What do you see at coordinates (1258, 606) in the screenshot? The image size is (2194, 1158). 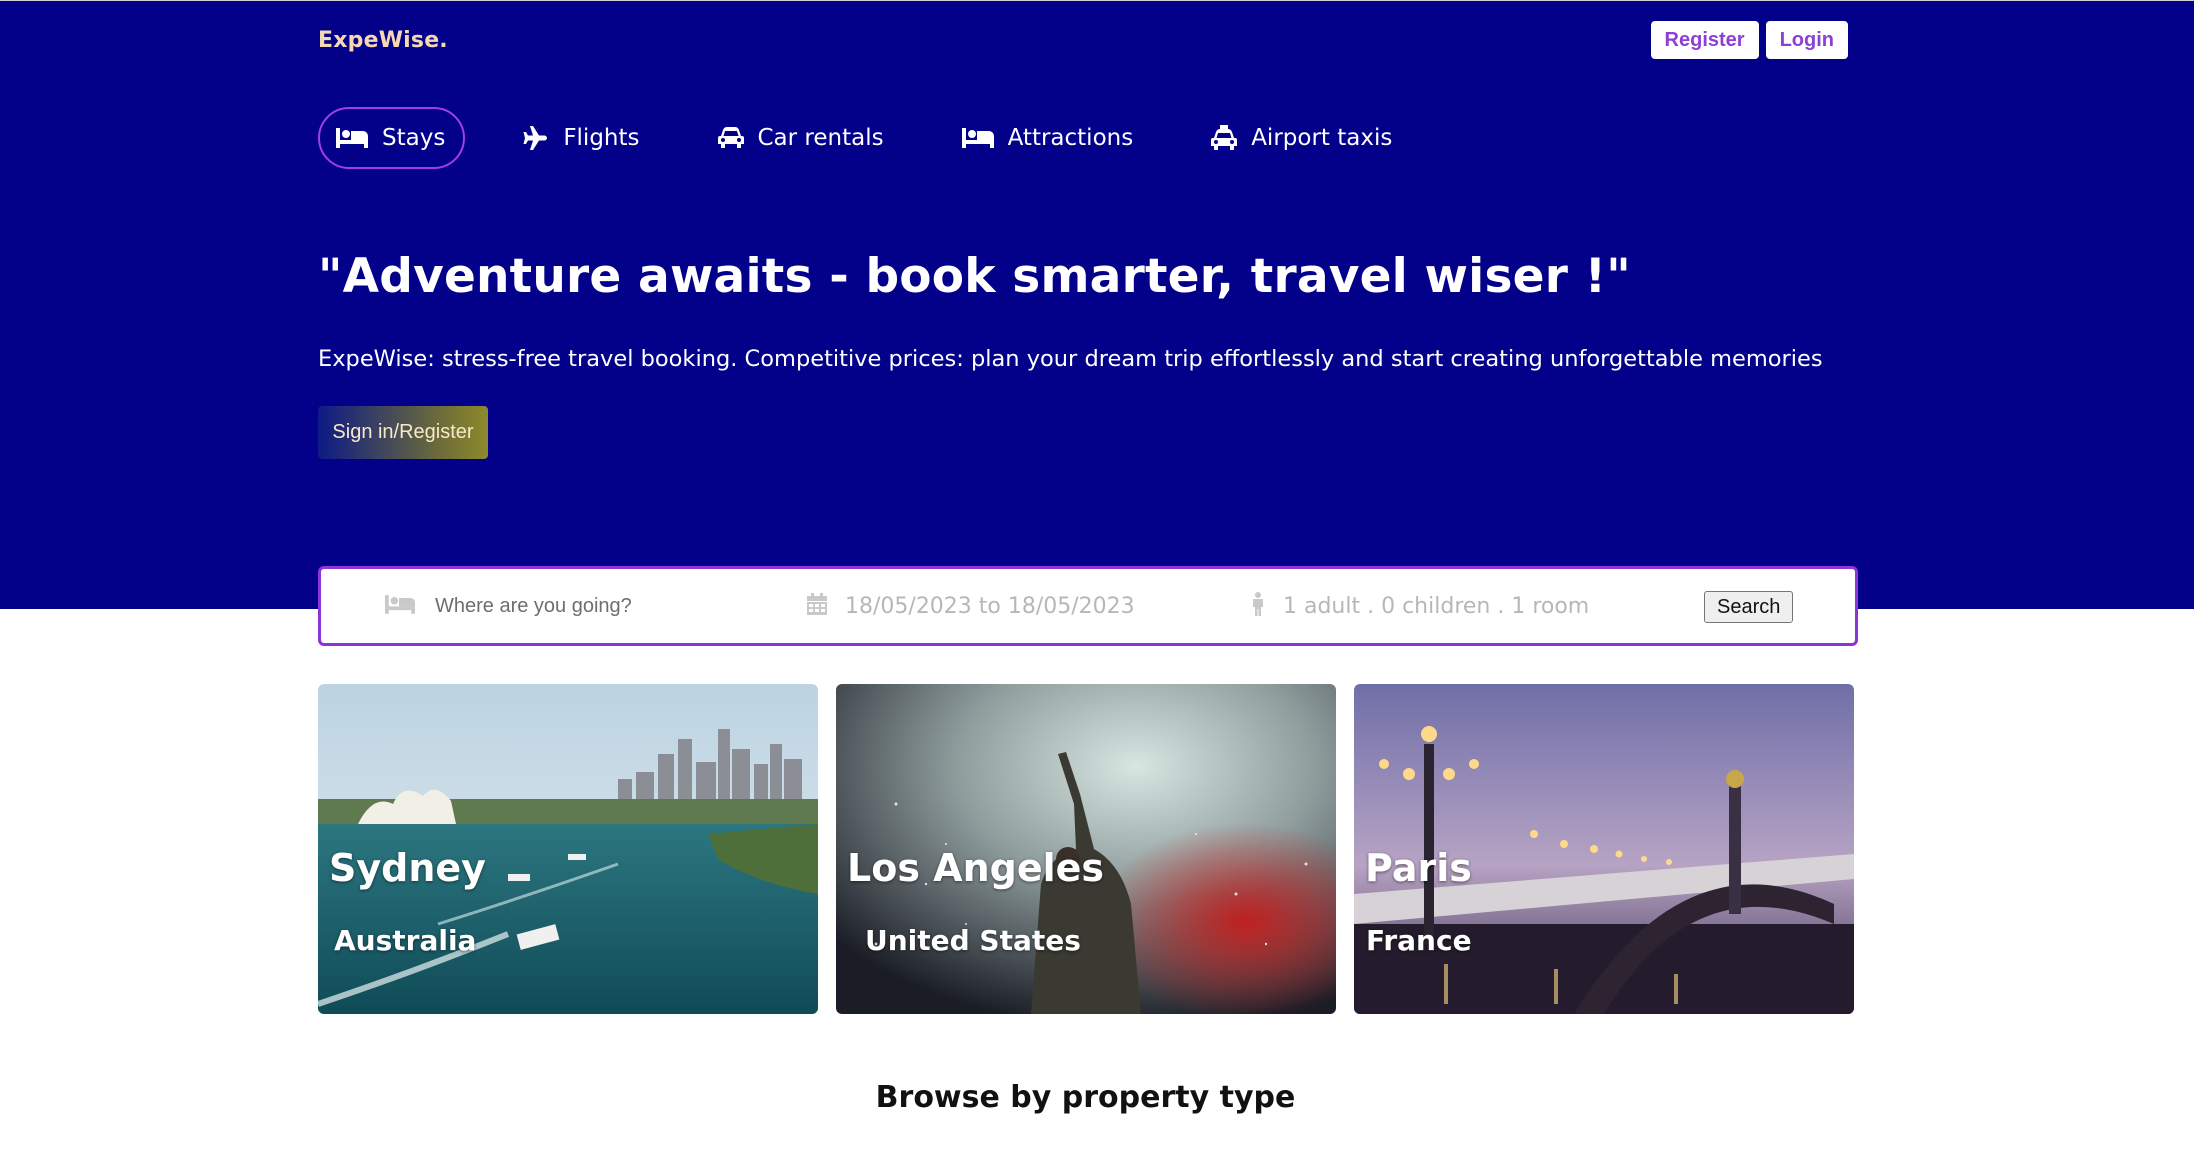 I see `person-icon` at bounding box center [1258, 606].